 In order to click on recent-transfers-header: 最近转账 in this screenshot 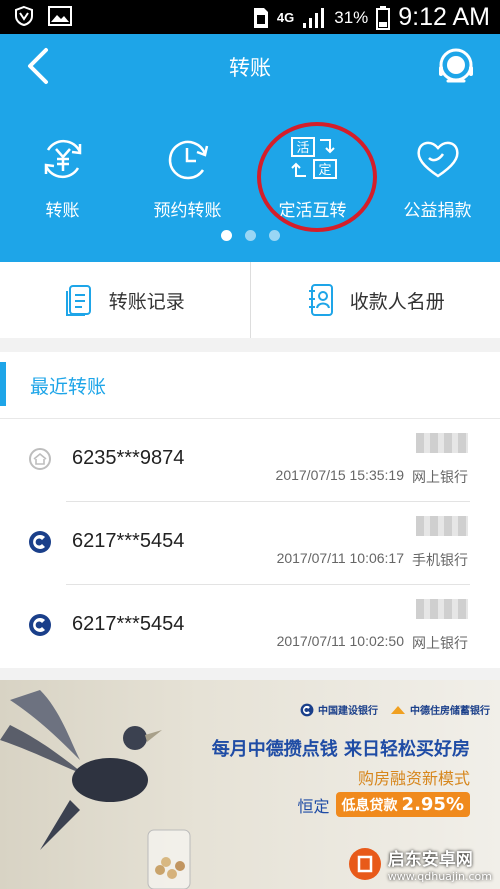, I will do `click(250, 385)`.